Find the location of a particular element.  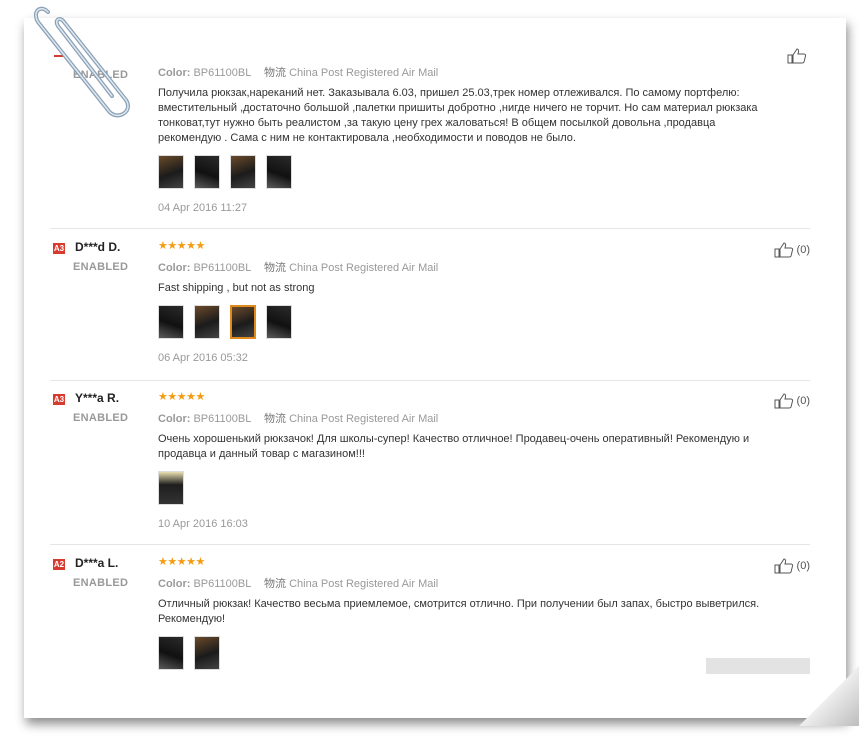

buyer-name: D***a L. is located at coordinates (97, 563).